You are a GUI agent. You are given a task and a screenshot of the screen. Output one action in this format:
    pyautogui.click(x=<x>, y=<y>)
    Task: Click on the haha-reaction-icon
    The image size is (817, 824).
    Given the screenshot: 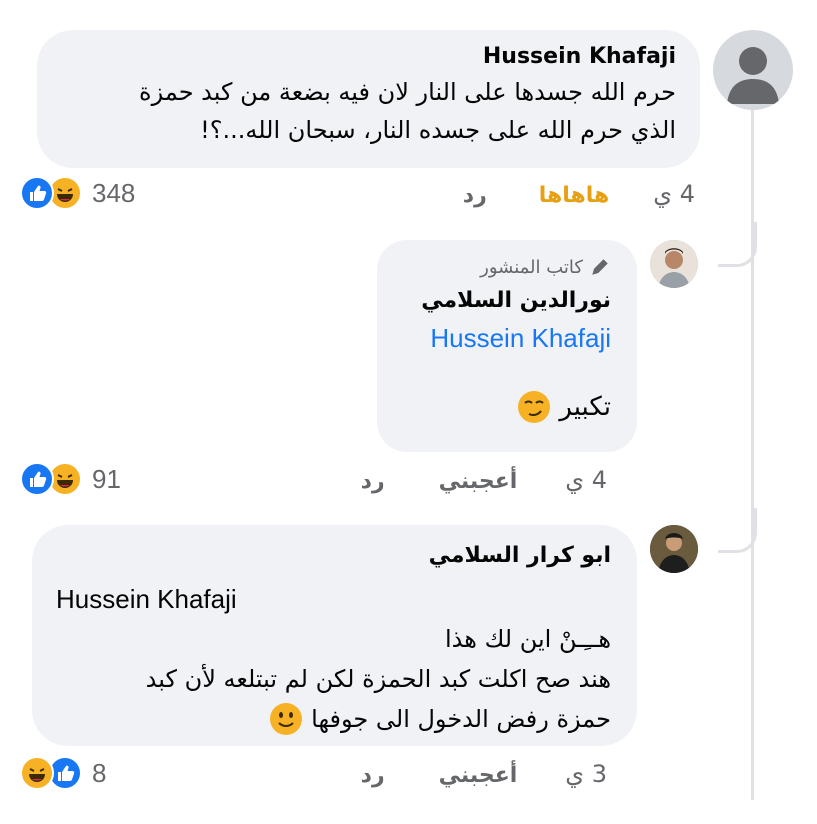 What is the action you would take?
    pyautogui.click(x=37, y=773)
    